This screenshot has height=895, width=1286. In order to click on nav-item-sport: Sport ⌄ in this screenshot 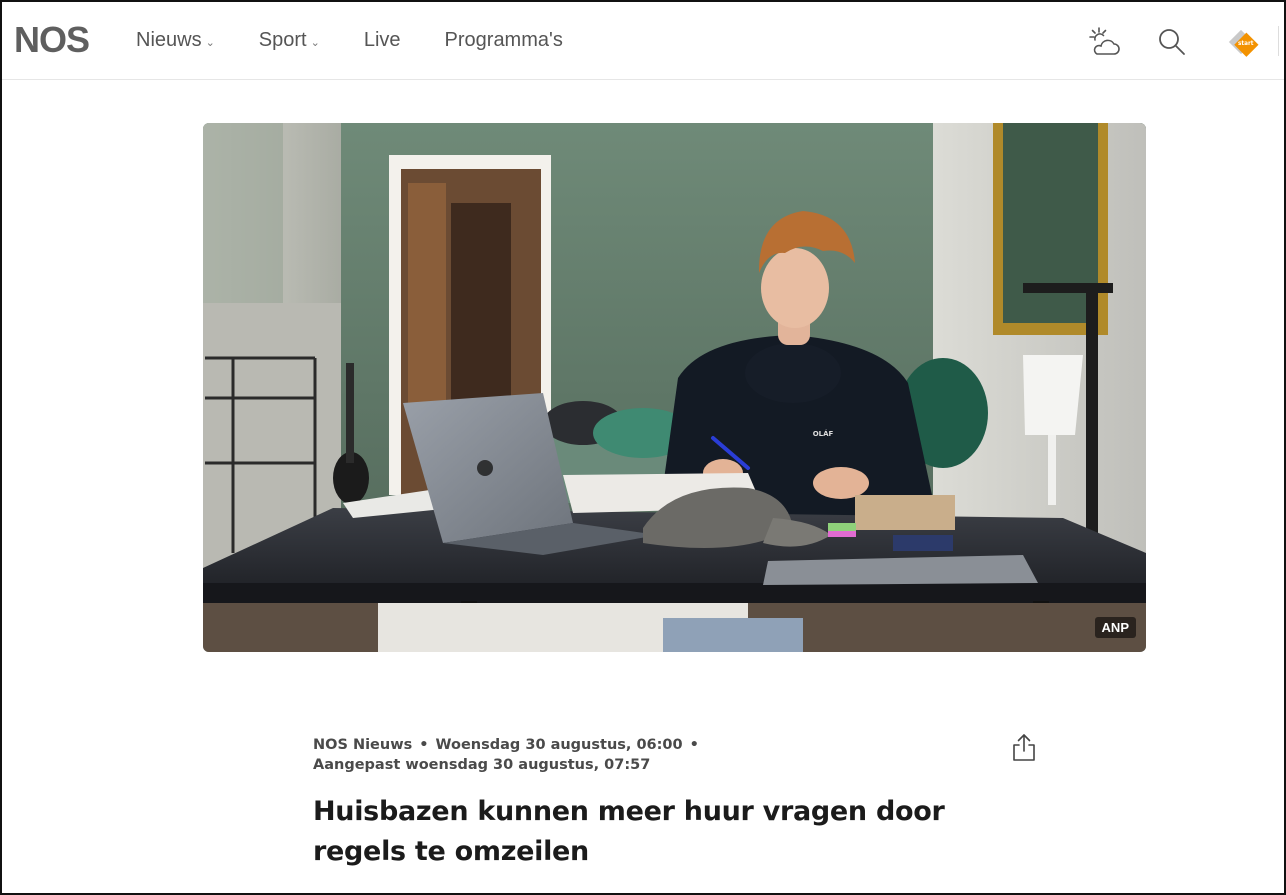, I will do `click(289, 40)`.